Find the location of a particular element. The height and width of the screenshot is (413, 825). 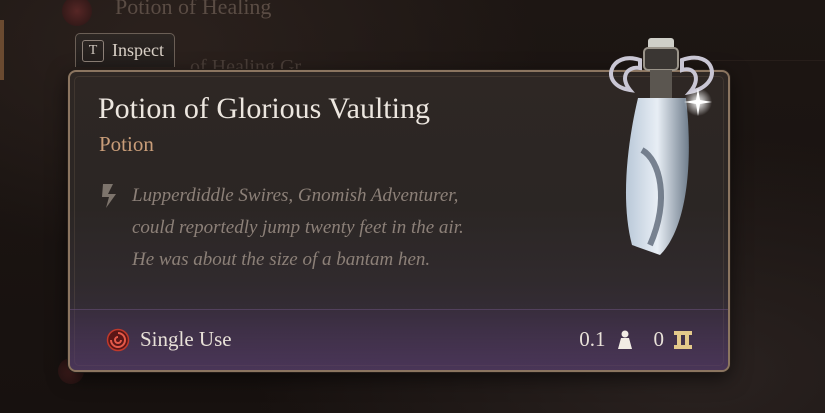

gold-value: 0 is located at coordinates (659, 339).